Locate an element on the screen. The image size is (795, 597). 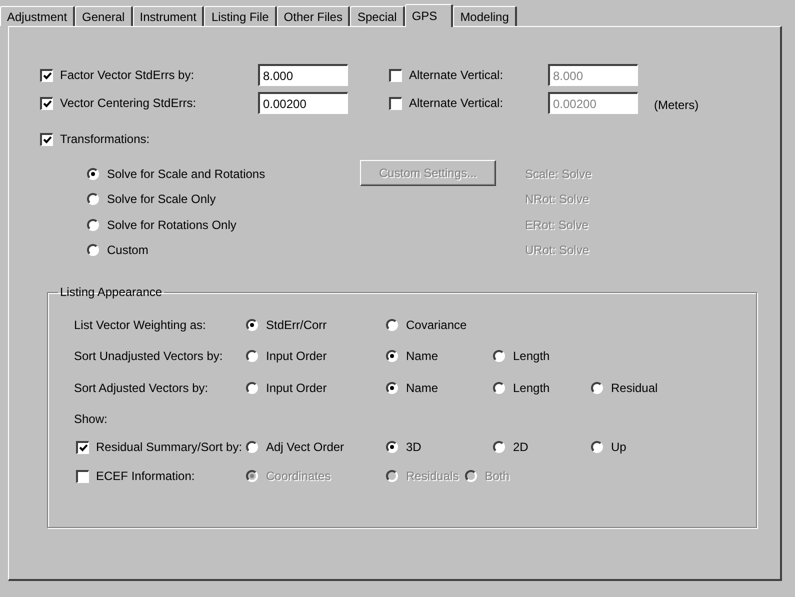
status-text: Scale: Solve is located at coordinates (558, 173).